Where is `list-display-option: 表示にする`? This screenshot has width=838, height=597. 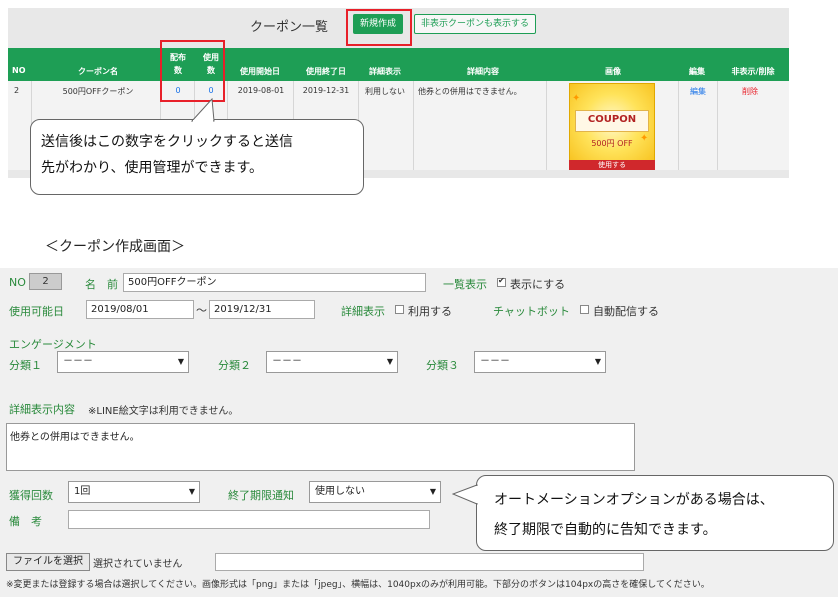
list-display-option: 表示にする is located at coordinates (538, 284).